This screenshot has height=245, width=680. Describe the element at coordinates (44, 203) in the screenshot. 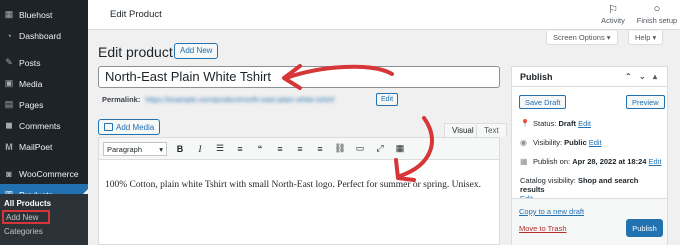

I see `submenu-all-products: All Products` at that location.